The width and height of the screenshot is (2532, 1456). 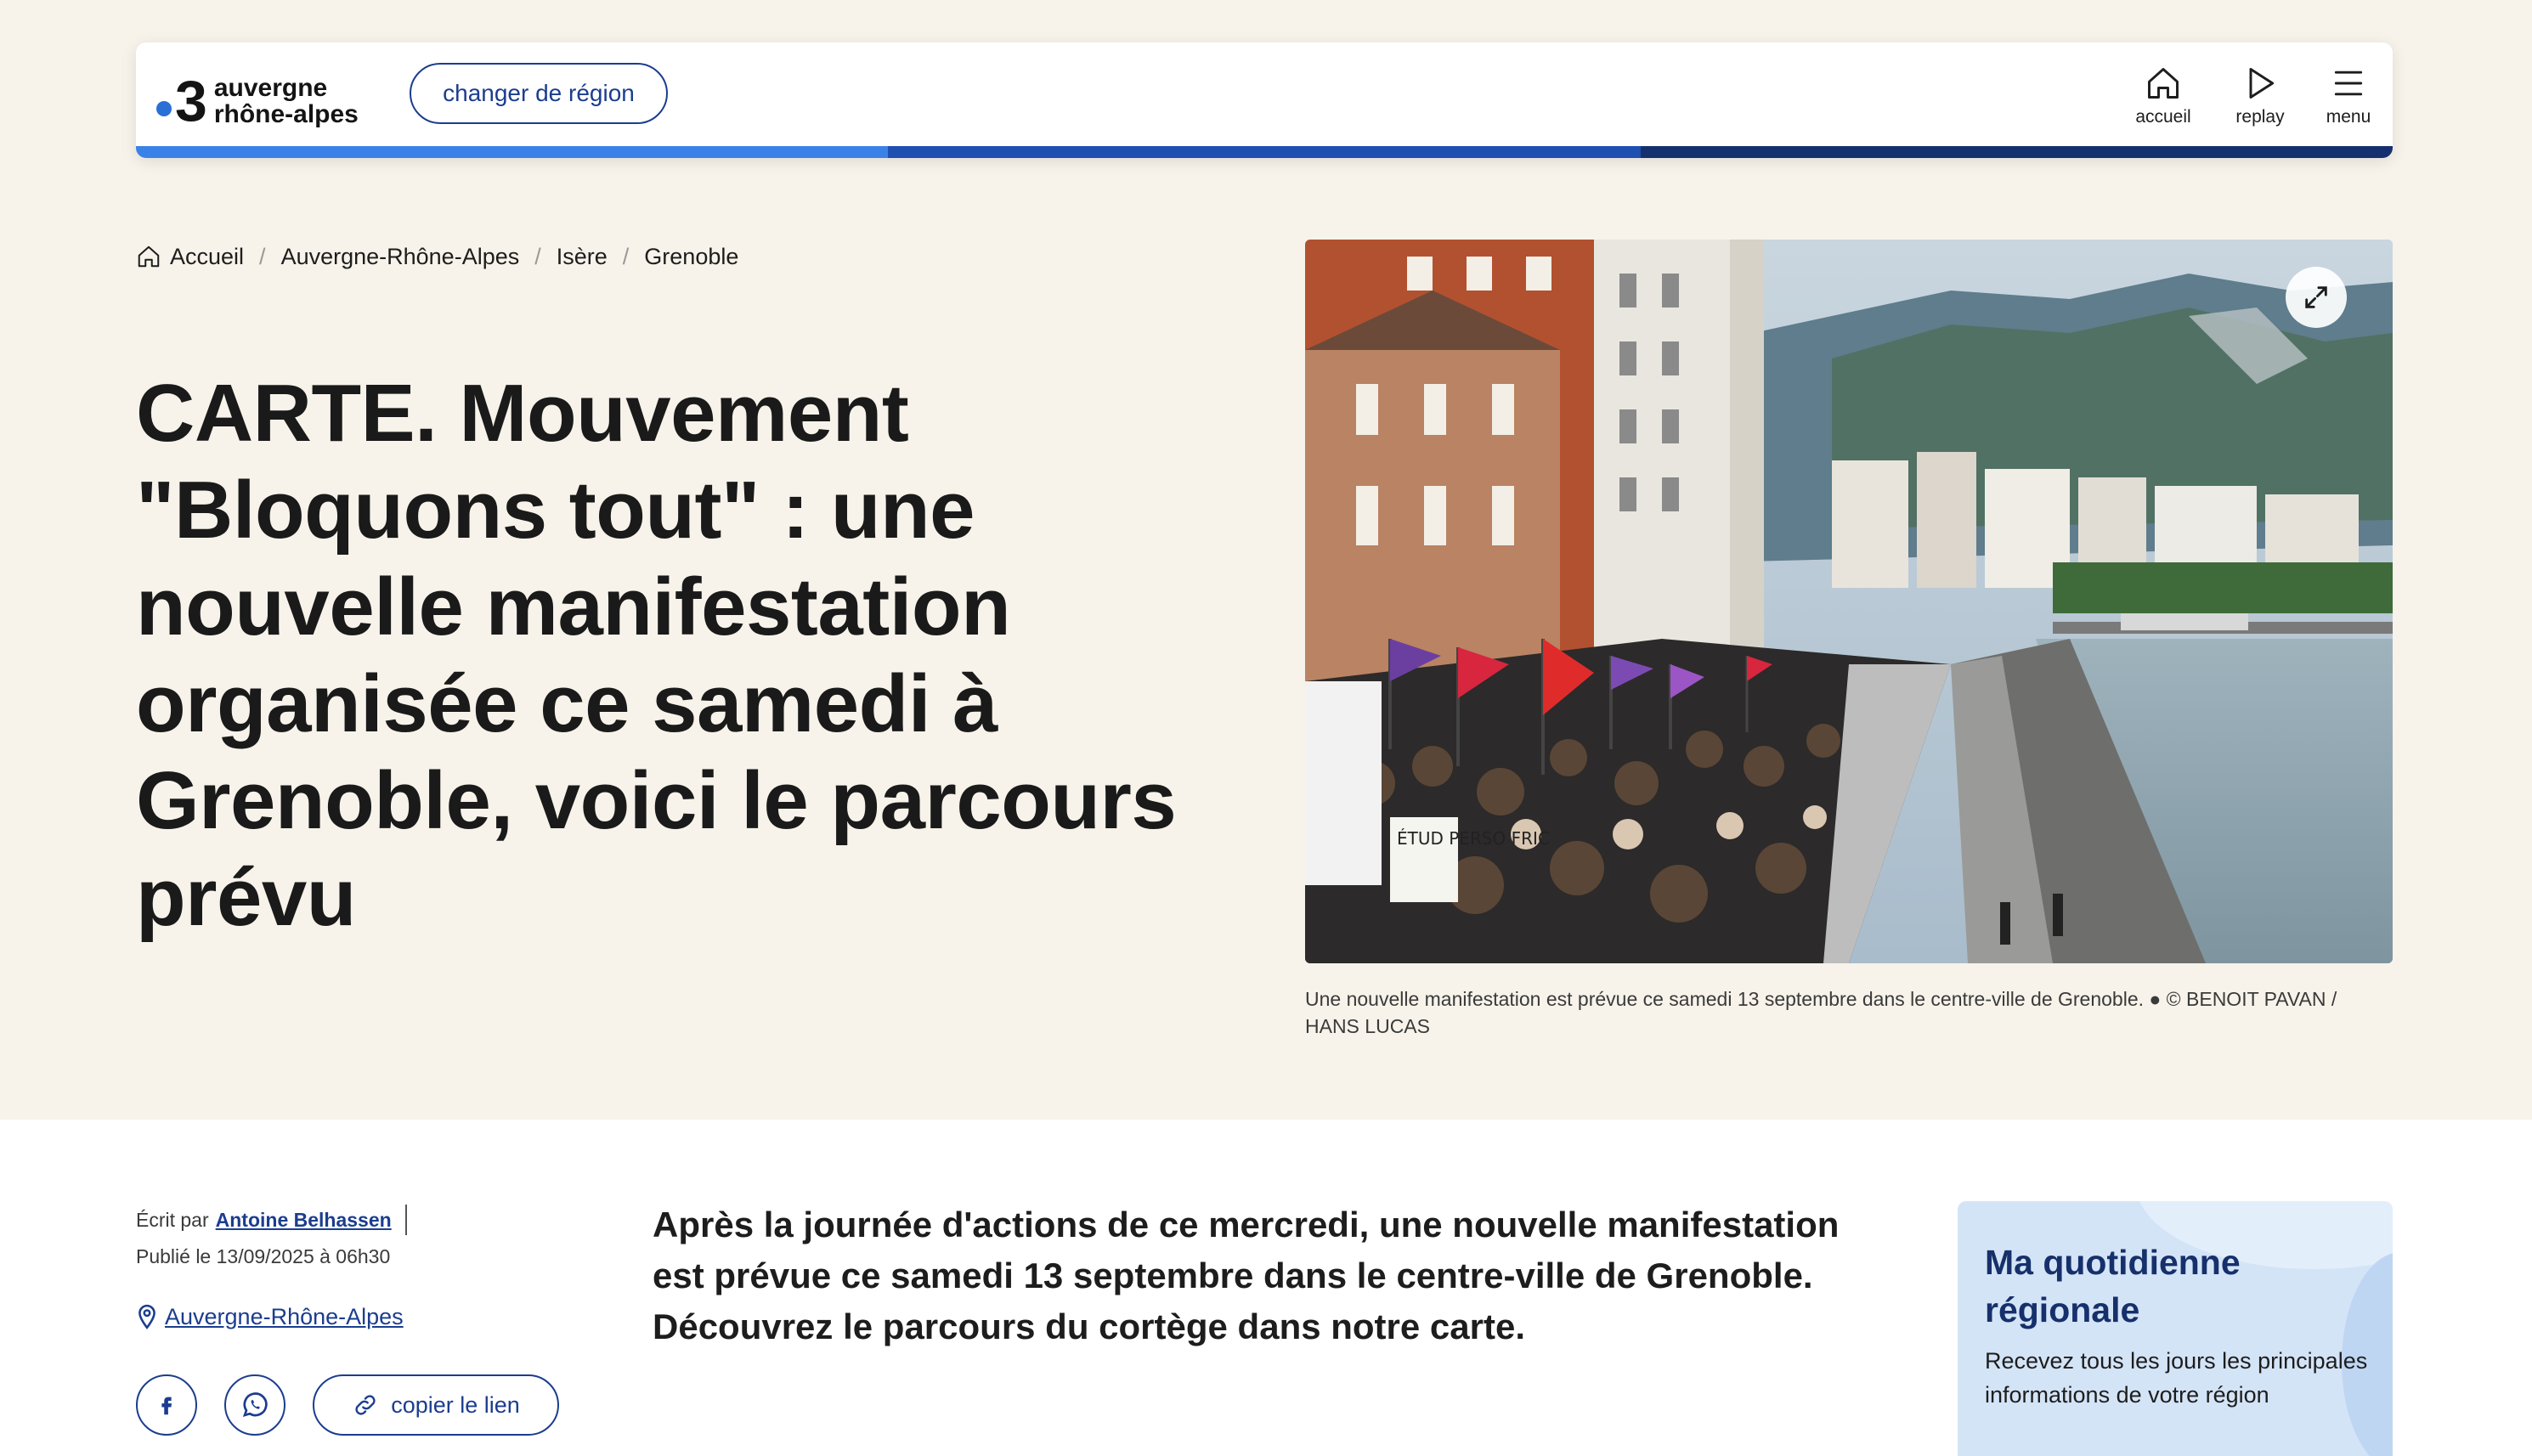 I want to click on photo-sign-text: ÉTUD PERSO FRIC, so click(x=1474, y=839).